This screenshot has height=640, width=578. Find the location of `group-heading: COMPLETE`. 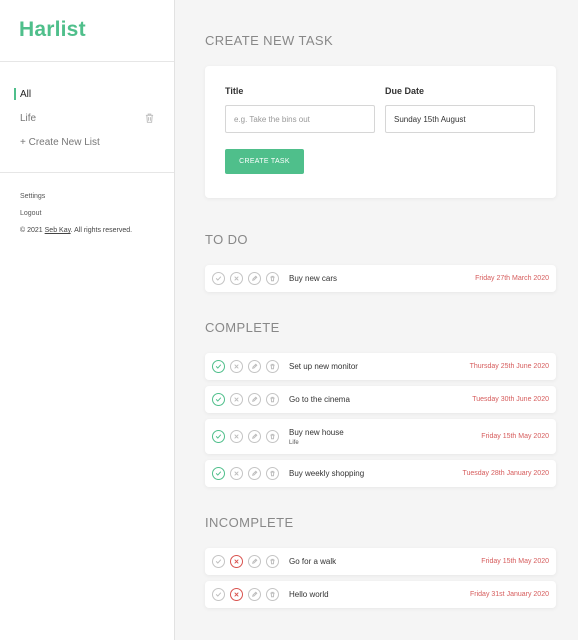

group-heading: COMPLETE is located at coordinates (242, 327).